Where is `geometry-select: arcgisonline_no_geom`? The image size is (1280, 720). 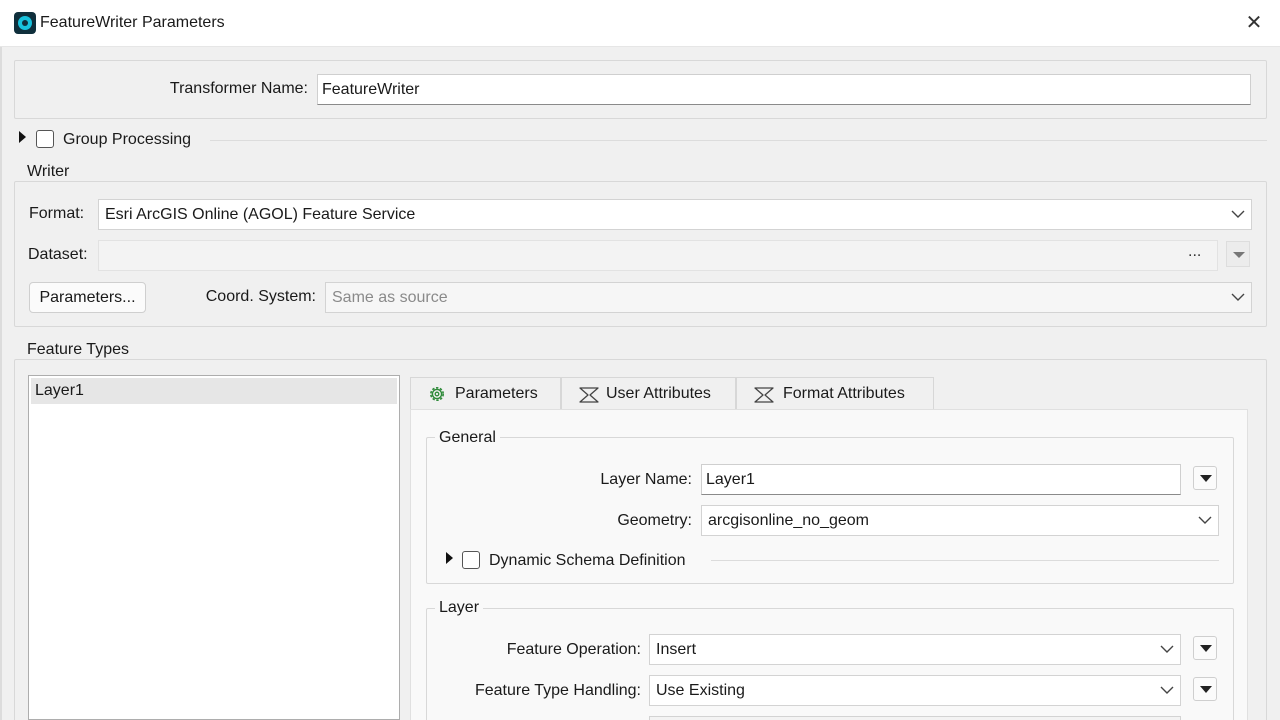 geometry-select: arcgisonline_no_geom is located at coordinates (960, 520).